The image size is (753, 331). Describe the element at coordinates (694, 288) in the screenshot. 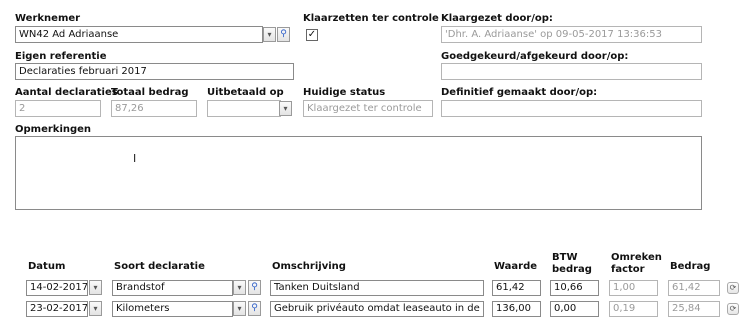

I see `bedrag-field: 61,42` at that location.